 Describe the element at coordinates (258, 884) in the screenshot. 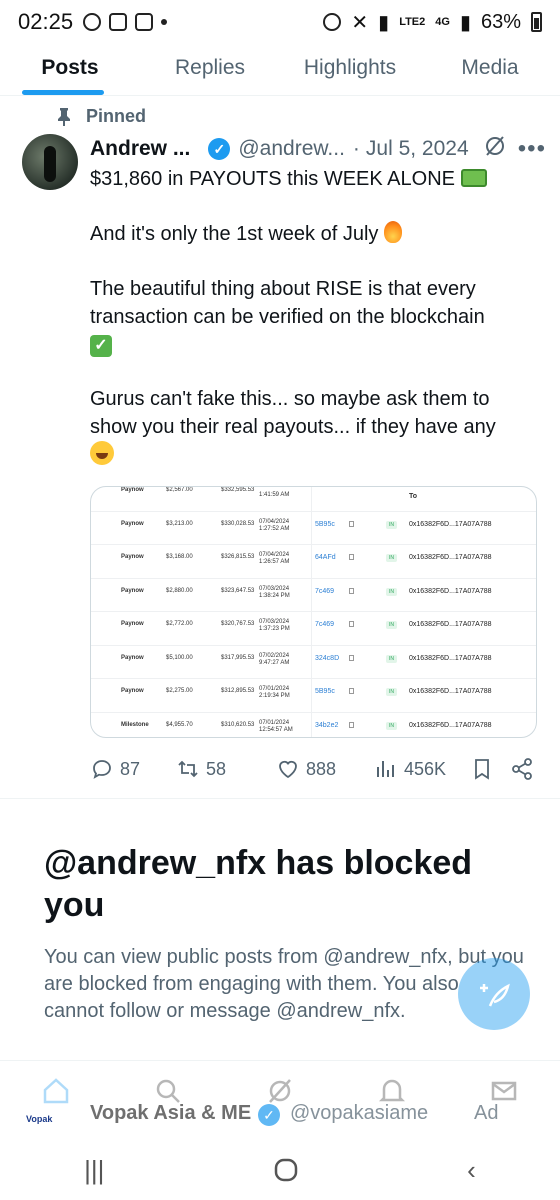

I see `blocked-title: @andrew_nfx has blocked you` at that location.